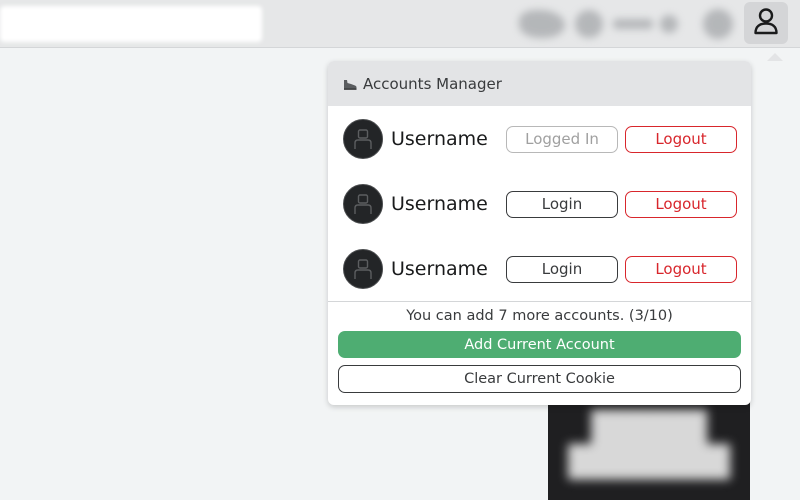  I want to click on accounts-manager-button, so click(766, 23).